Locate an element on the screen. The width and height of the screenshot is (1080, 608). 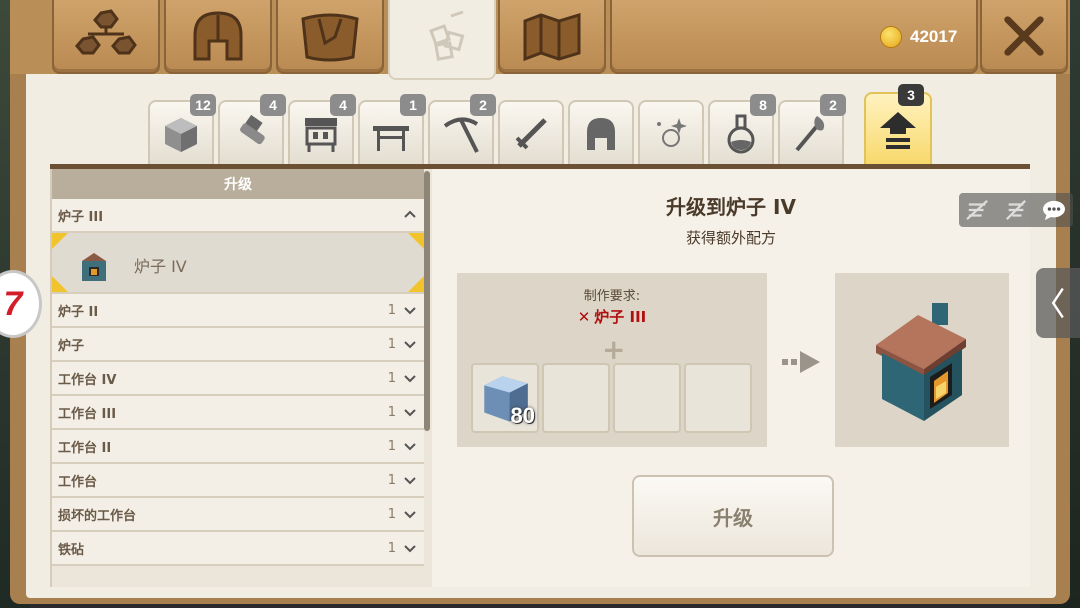
group-label: 炉子 III is located at coordinates (81, 217).